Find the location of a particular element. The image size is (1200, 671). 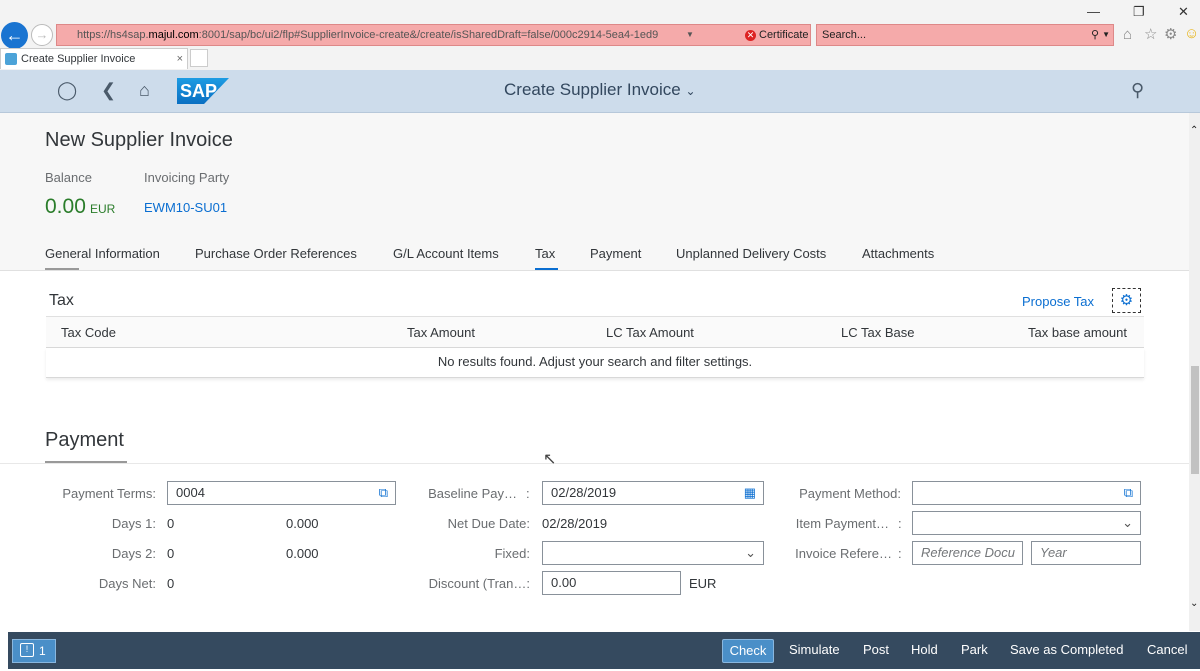

tab-selected-indicator is located at coordinates (546, 269).